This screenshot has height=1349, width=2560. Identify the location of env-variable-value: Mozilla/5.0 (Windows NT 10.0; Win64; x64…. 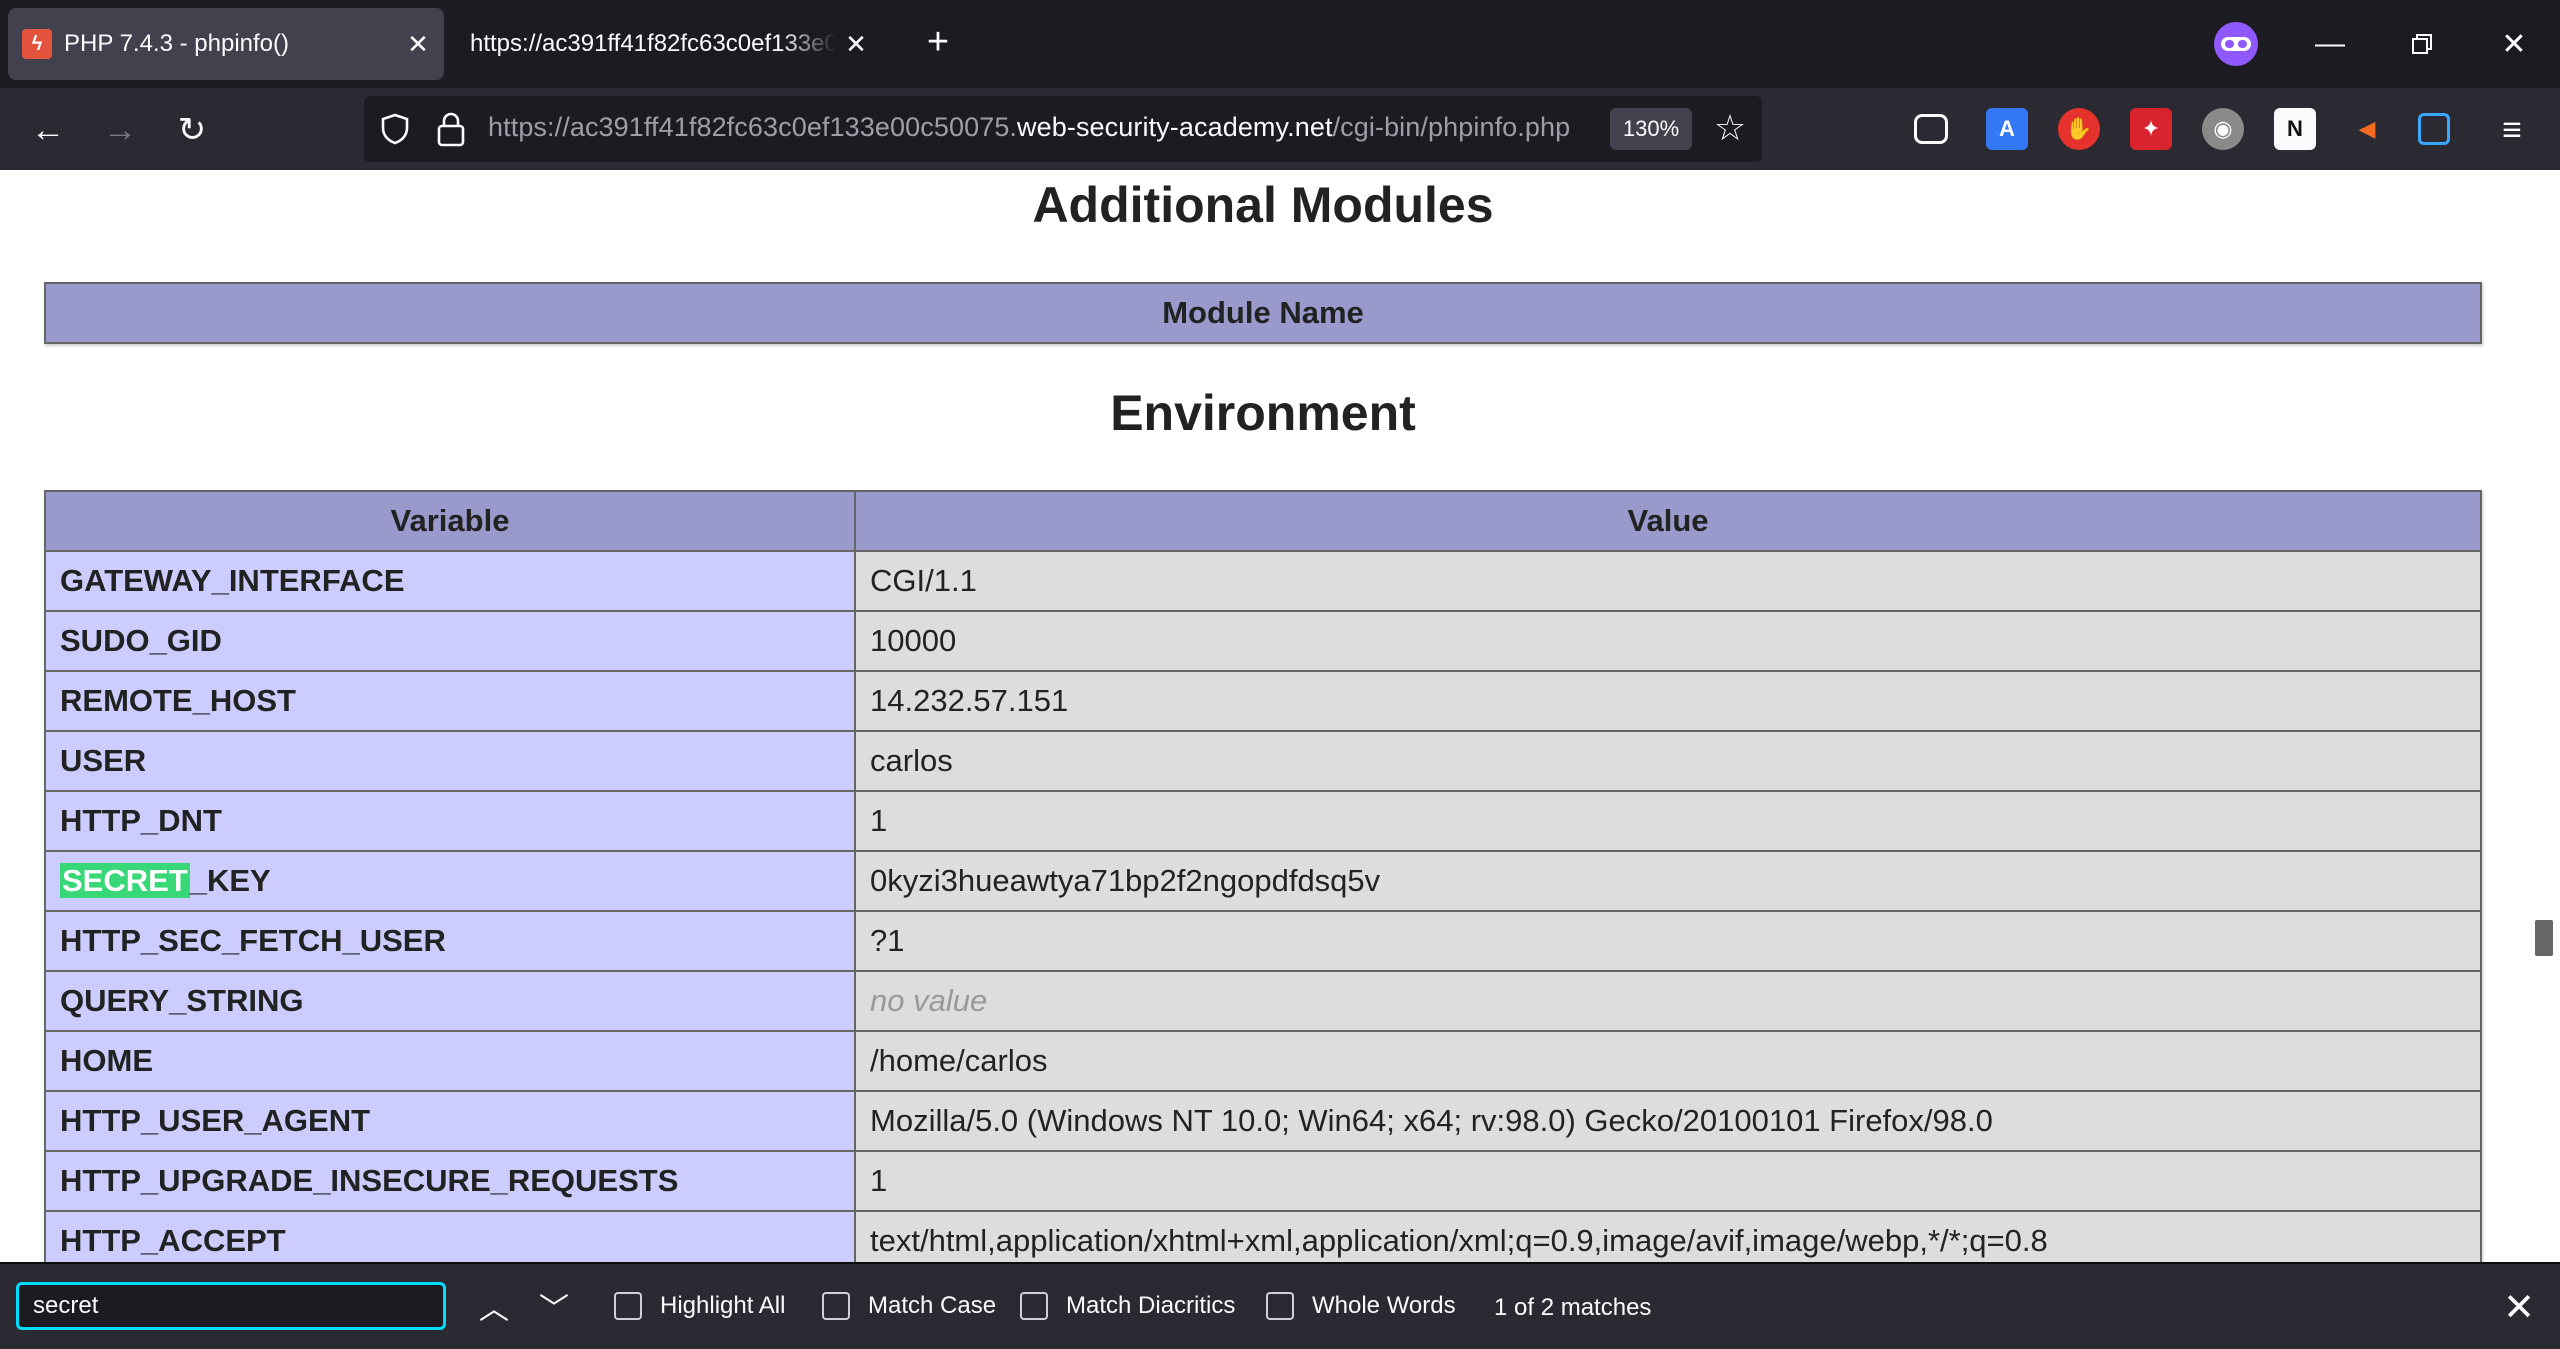
(1668, 1121).